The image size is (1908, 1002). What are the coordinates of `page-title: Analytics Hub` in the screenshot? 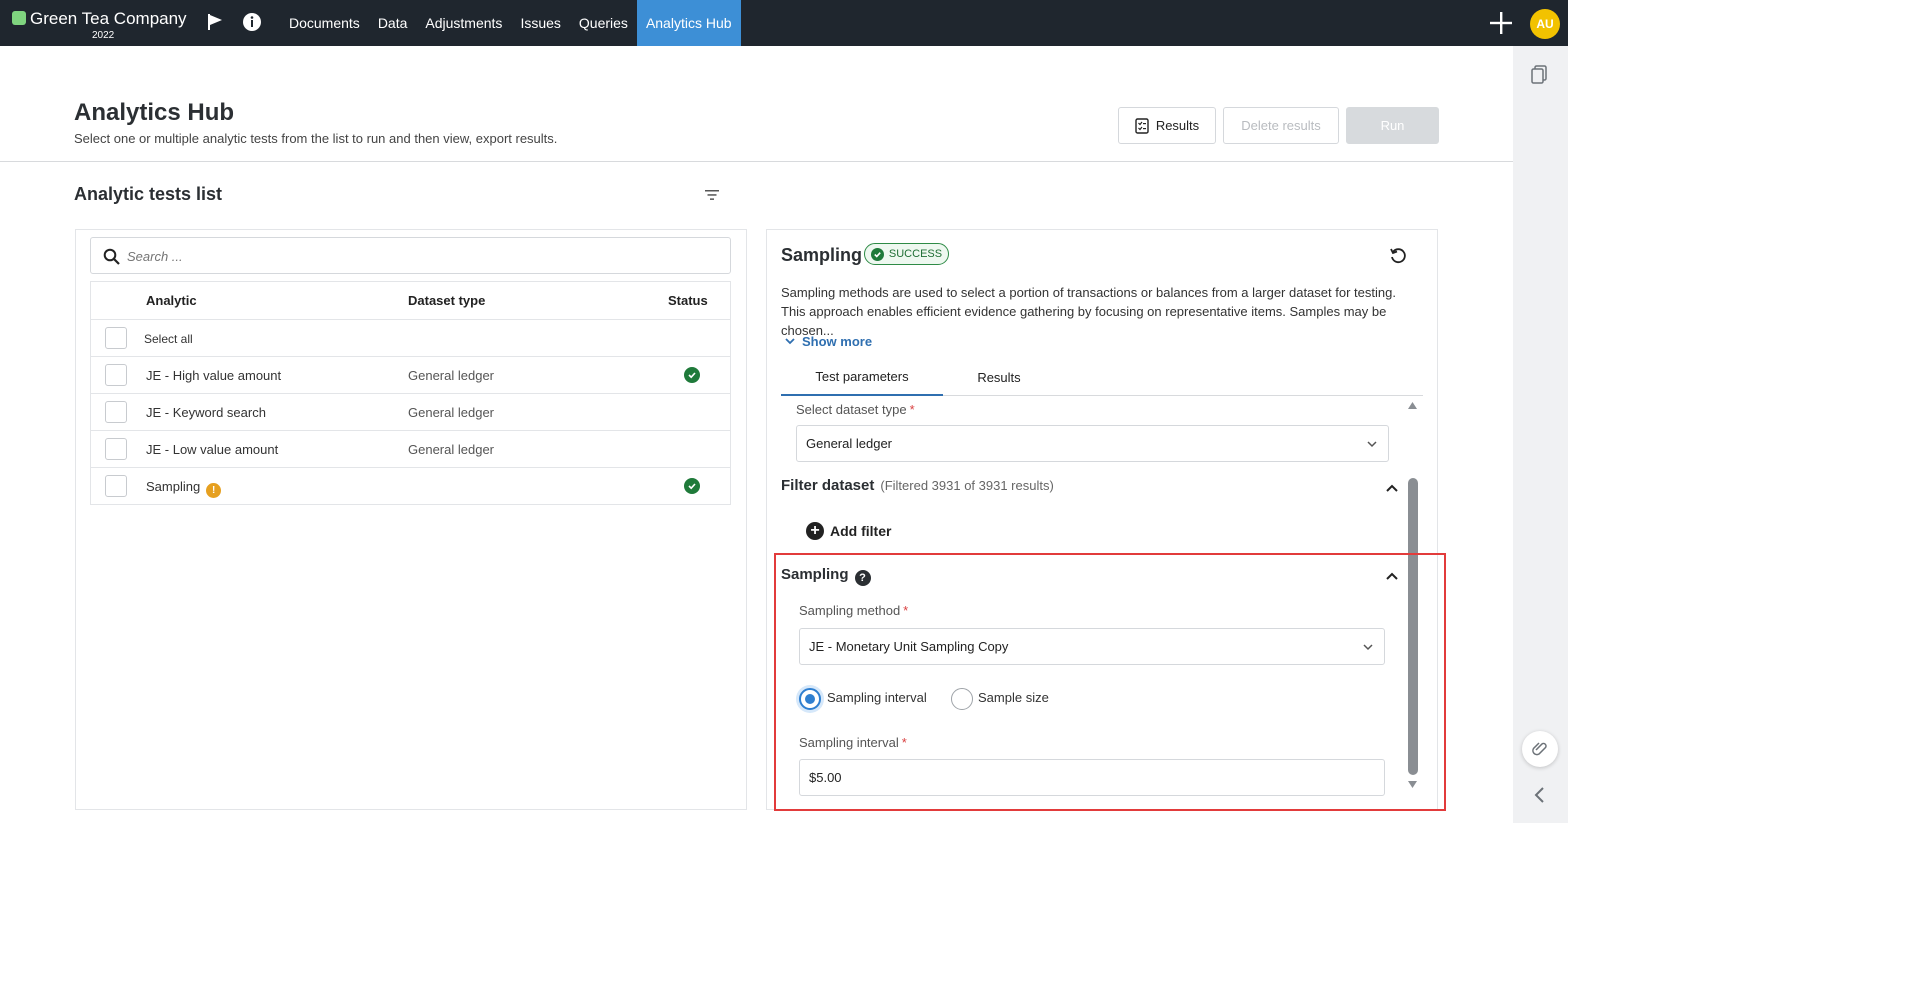 It's located at (154, 112).